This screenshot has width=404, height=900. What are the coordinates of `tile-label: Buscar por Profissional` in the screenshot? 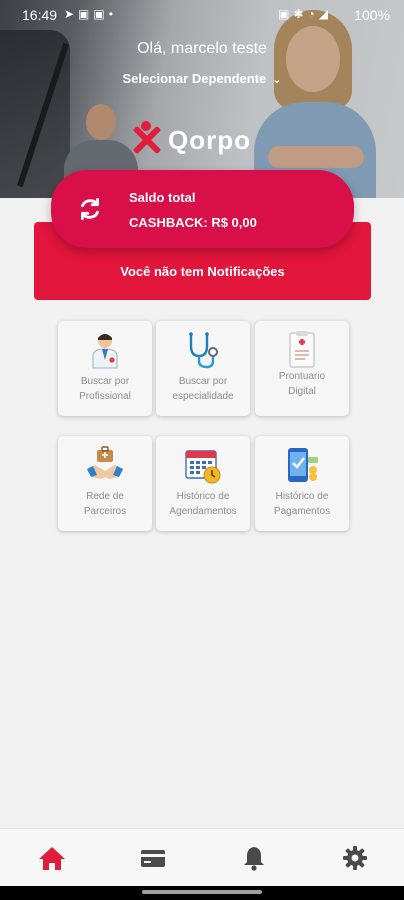 It's located at (105, 389).